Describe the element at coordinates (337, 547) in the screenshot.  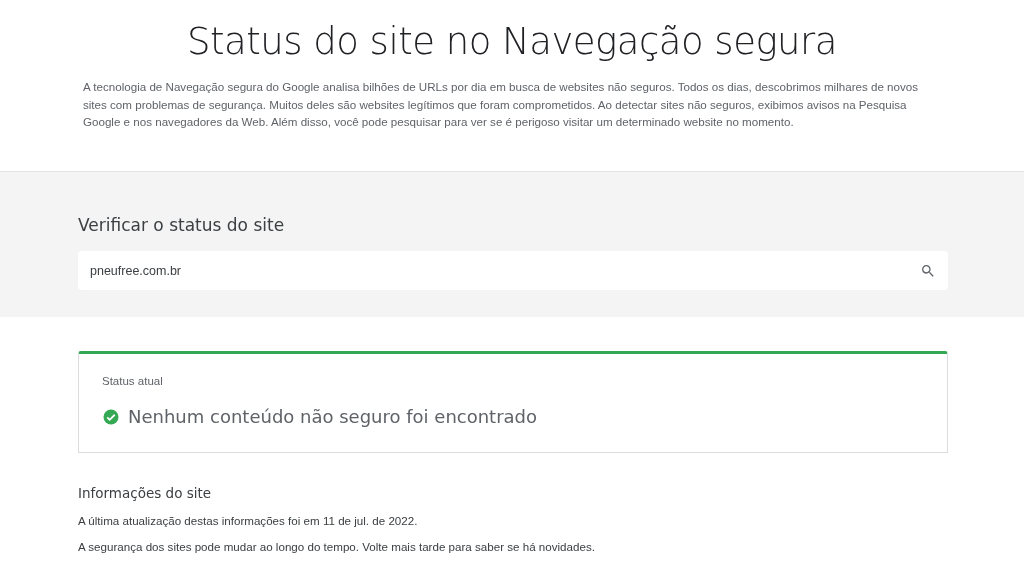
I see `info-text: A segurança dos sites pode mudar ao longo do tempo. Volte mais tarde para saber se há novidades.` at that location.